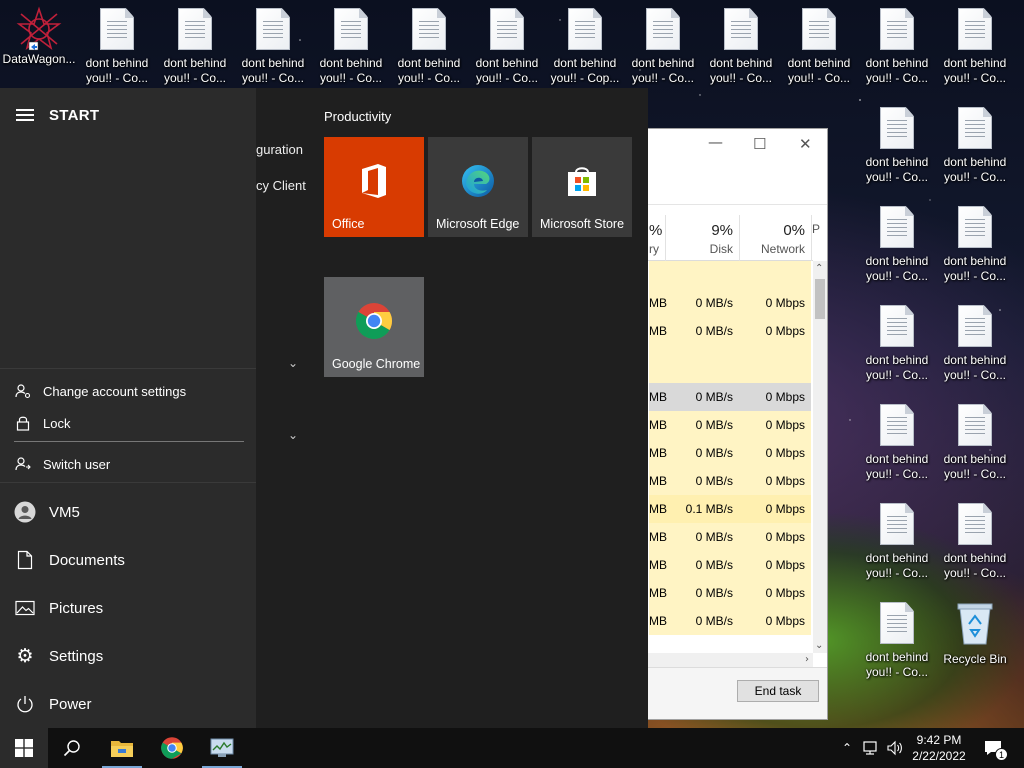  I want to click on change-account-settings-item: Change account settings, so click(100, 391).